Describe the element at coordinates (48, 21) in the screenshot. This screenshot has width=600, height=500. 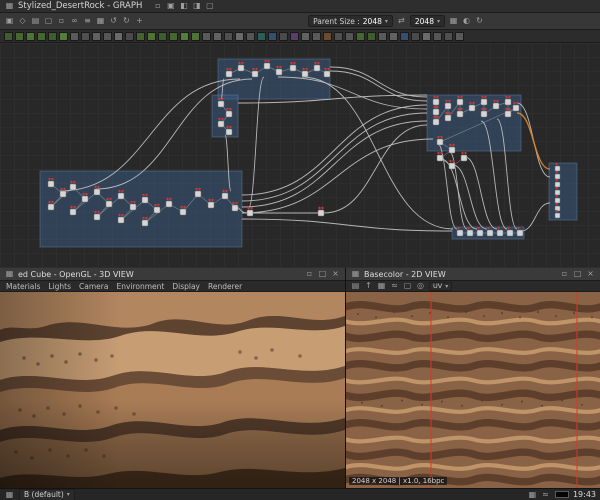
I see `frame-icon: ▢` at that location.